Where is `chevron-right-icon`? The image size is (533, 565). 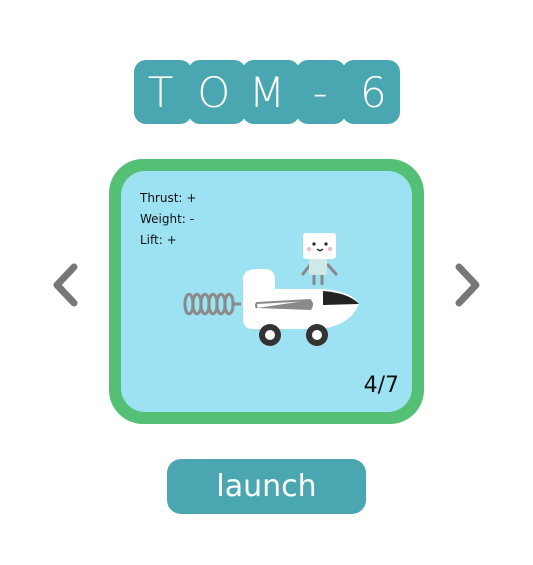 chevron-right-icon is located at coordinates (467, 285).